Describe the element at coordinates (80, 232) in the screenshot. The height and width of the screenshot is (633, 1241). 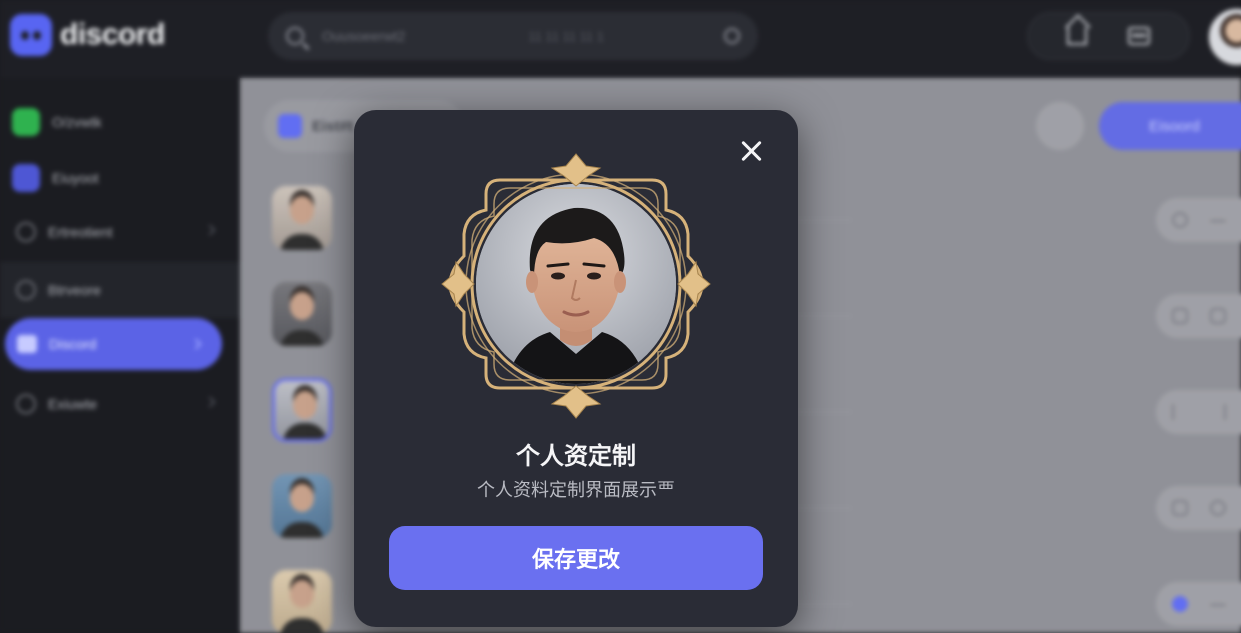
I see `sidebar-item-label: Ertreotient` at that location.